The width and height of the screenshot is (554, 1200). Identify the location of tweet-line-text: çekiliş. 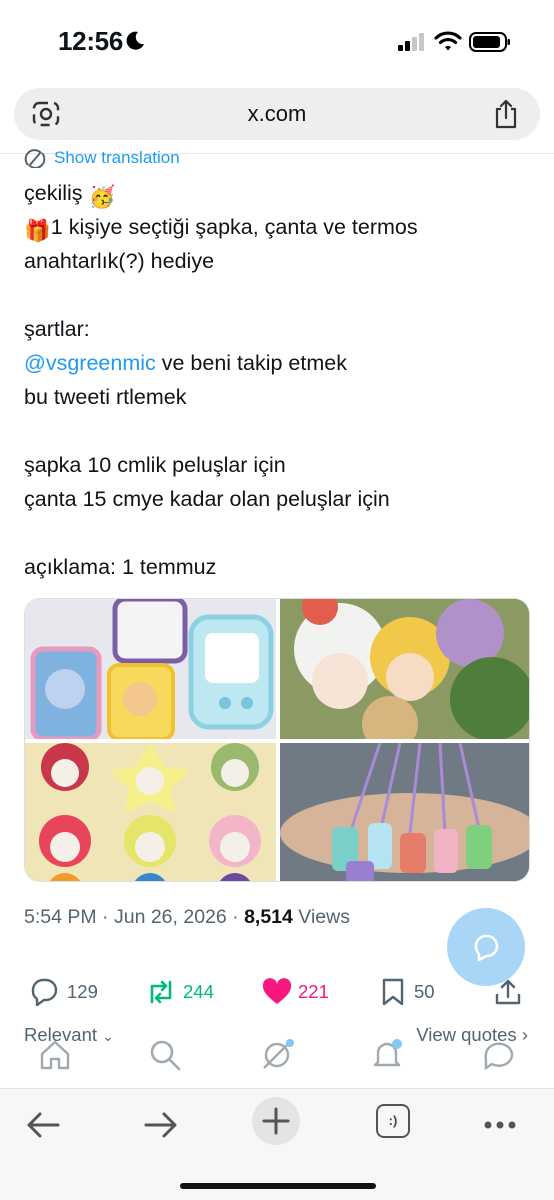
(53, 193).